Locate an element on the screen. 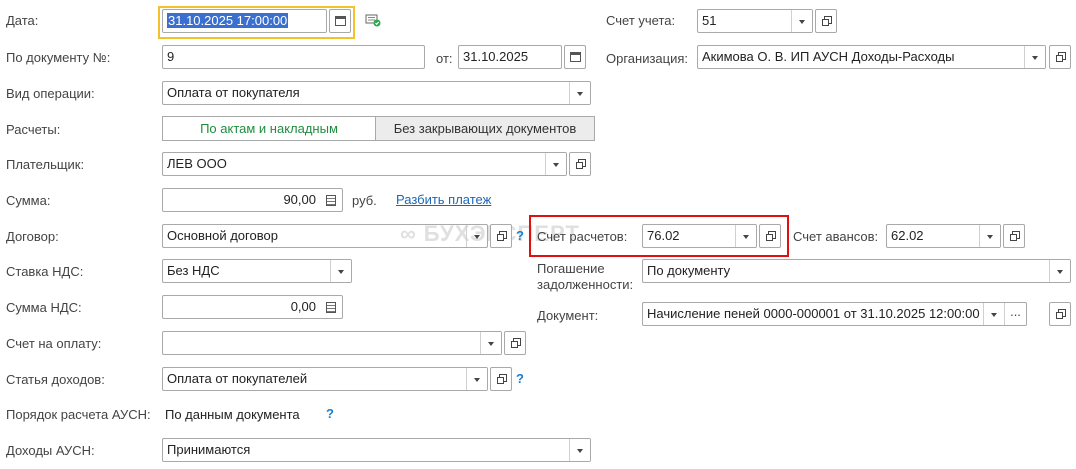 This screenshot has height=469, width=1076. ausn-order-value: По данным документа is located at coordinates (232, 414).